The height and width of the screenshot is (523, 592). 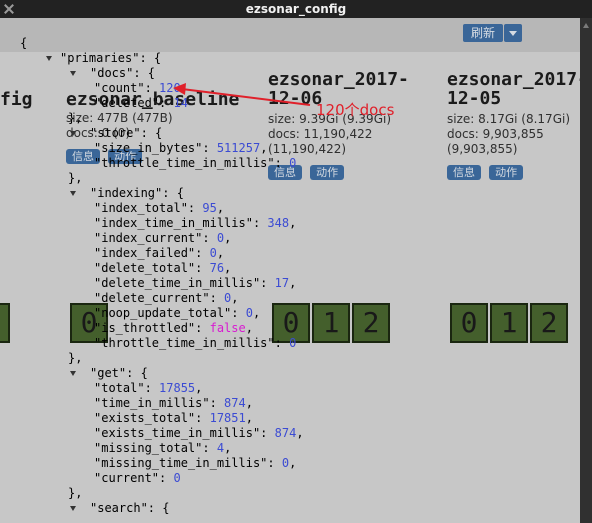 I want to click on json-line: "primaries": {, so click(x=111, y=58).